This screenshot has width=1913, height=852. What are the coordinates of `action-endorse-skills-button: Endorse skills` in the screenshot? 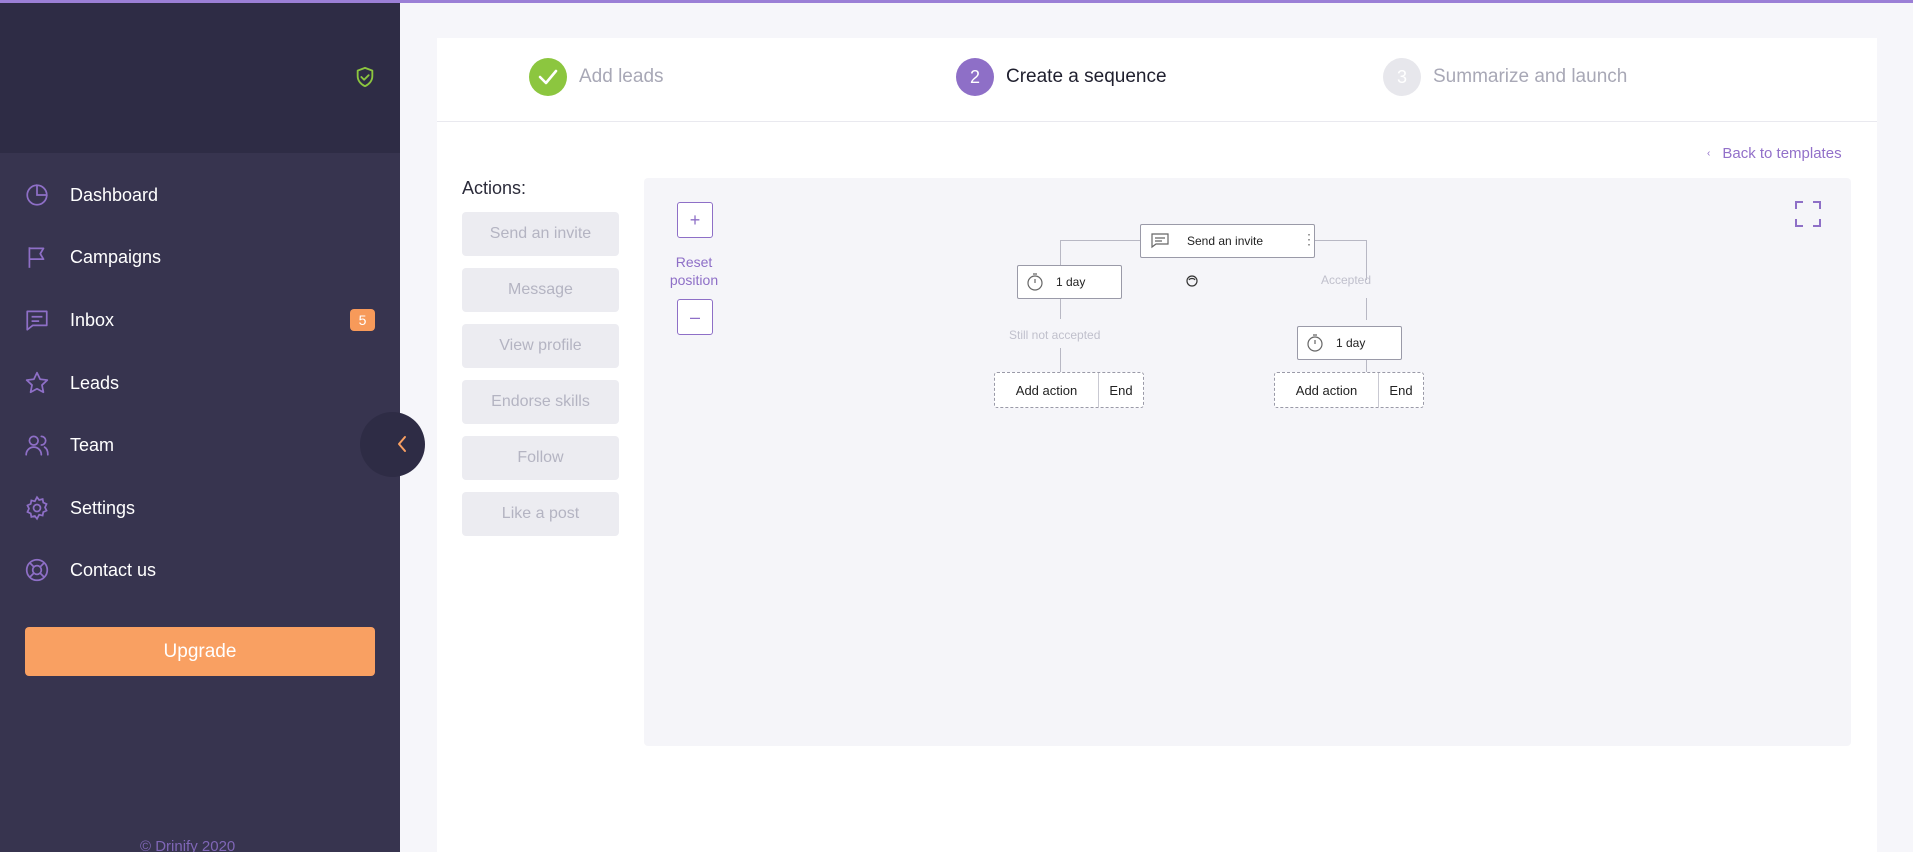 It's located at (540, 402).